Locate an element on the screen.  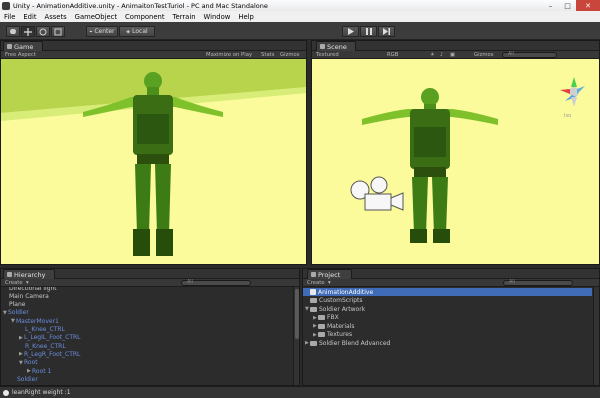
status-bar: leanRight weight :1 is located at coordinates (300, 392).